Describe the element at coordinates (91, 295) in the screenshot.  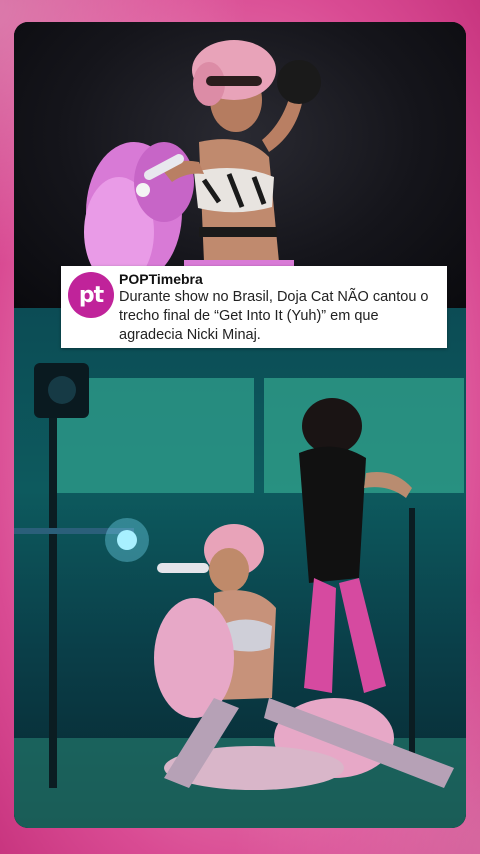
I see `account-avatar: pt` at that location.